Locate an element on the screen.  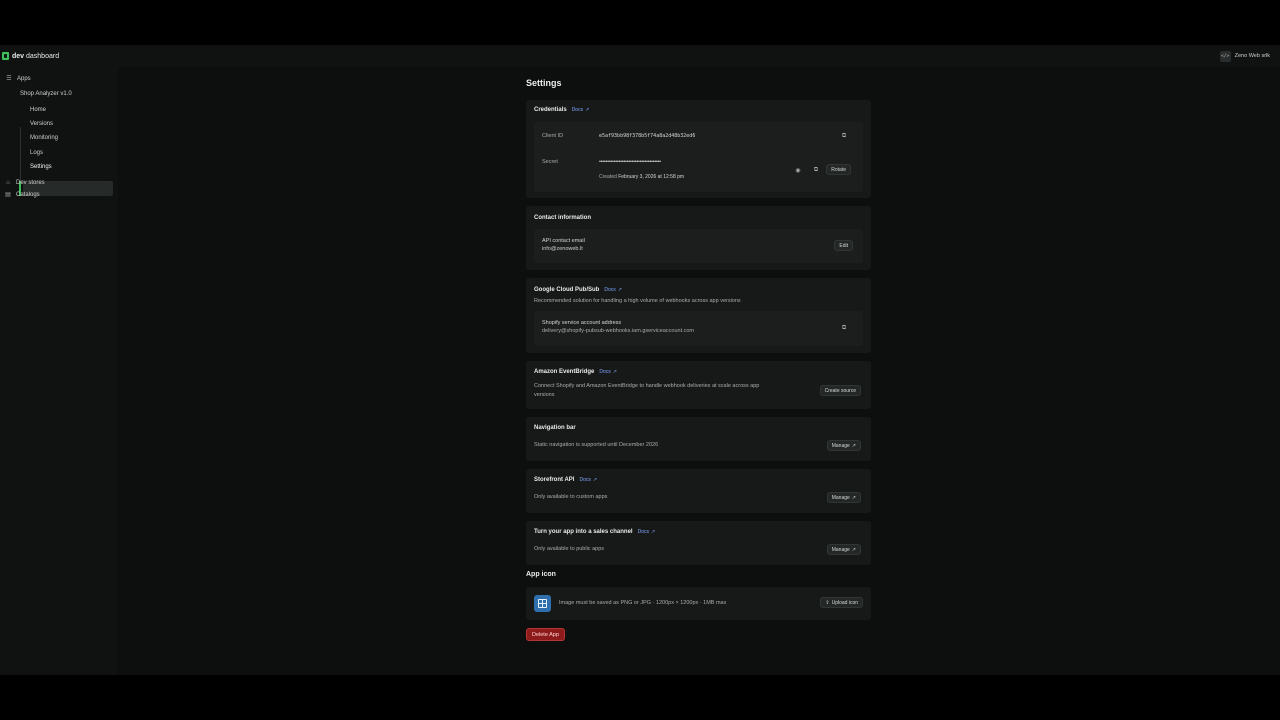
pubsub-docs-link: Docs ↗ is located at coordinates (613, 290).